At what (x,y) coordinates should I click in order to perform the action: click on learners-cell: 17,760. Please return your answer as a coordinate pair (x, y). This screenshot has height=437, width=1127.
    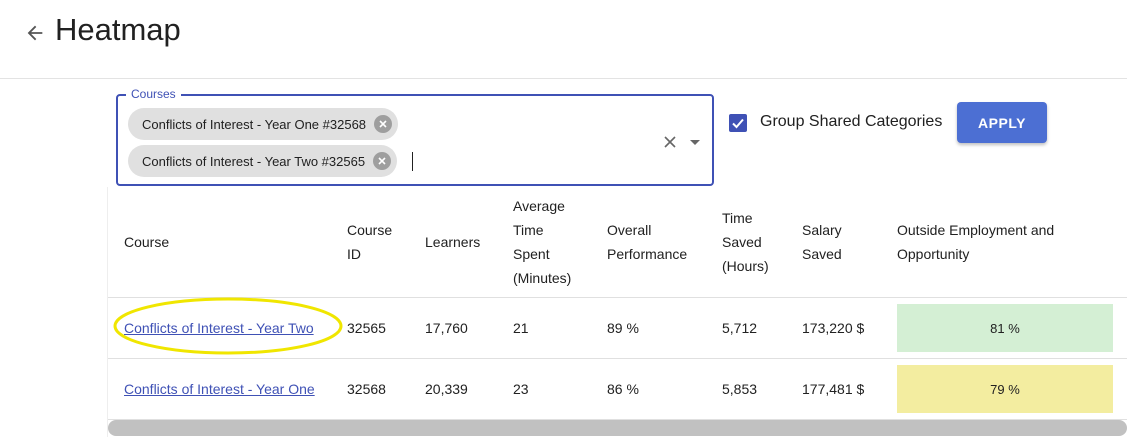
    Looking at the image, I should click on (446, 328).